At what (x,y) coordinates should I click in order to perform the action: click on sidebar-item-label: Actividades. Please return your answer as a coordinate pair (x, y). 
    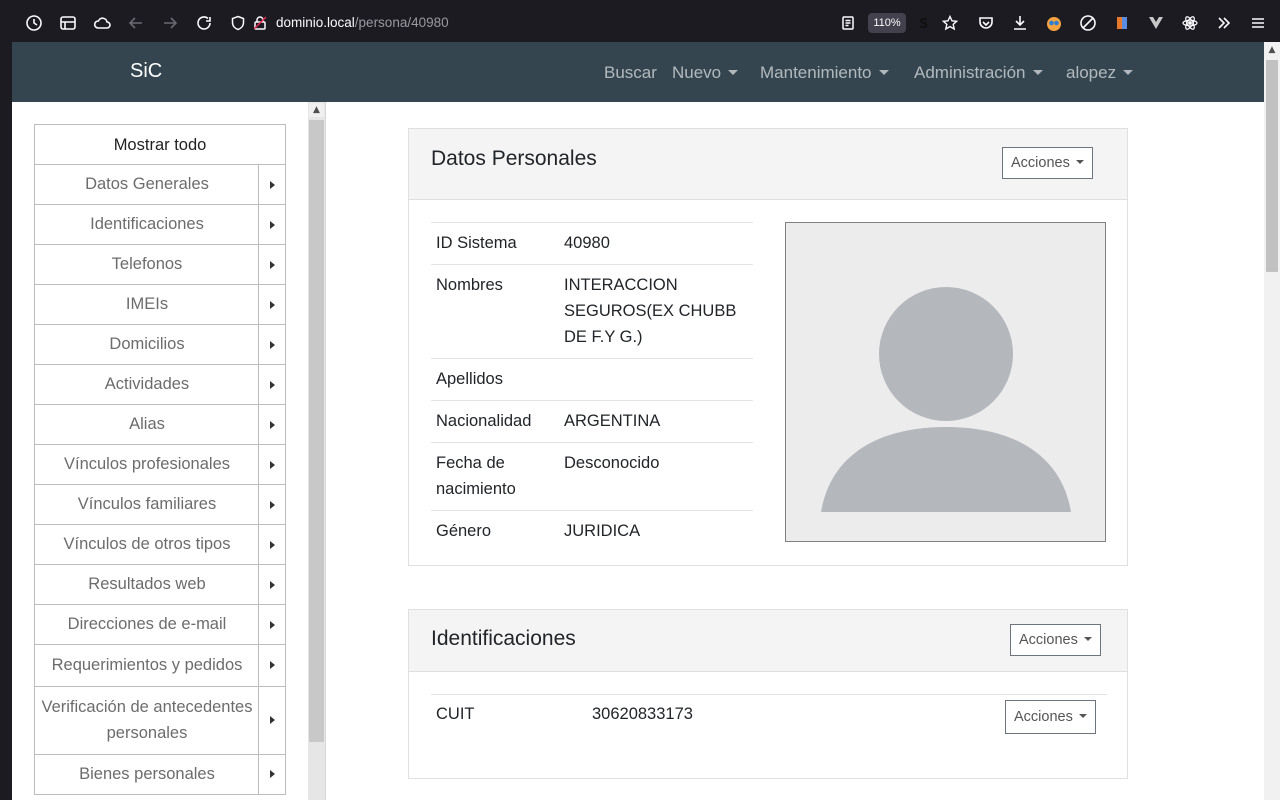
    Looking at the image, I should click on (147, 384).